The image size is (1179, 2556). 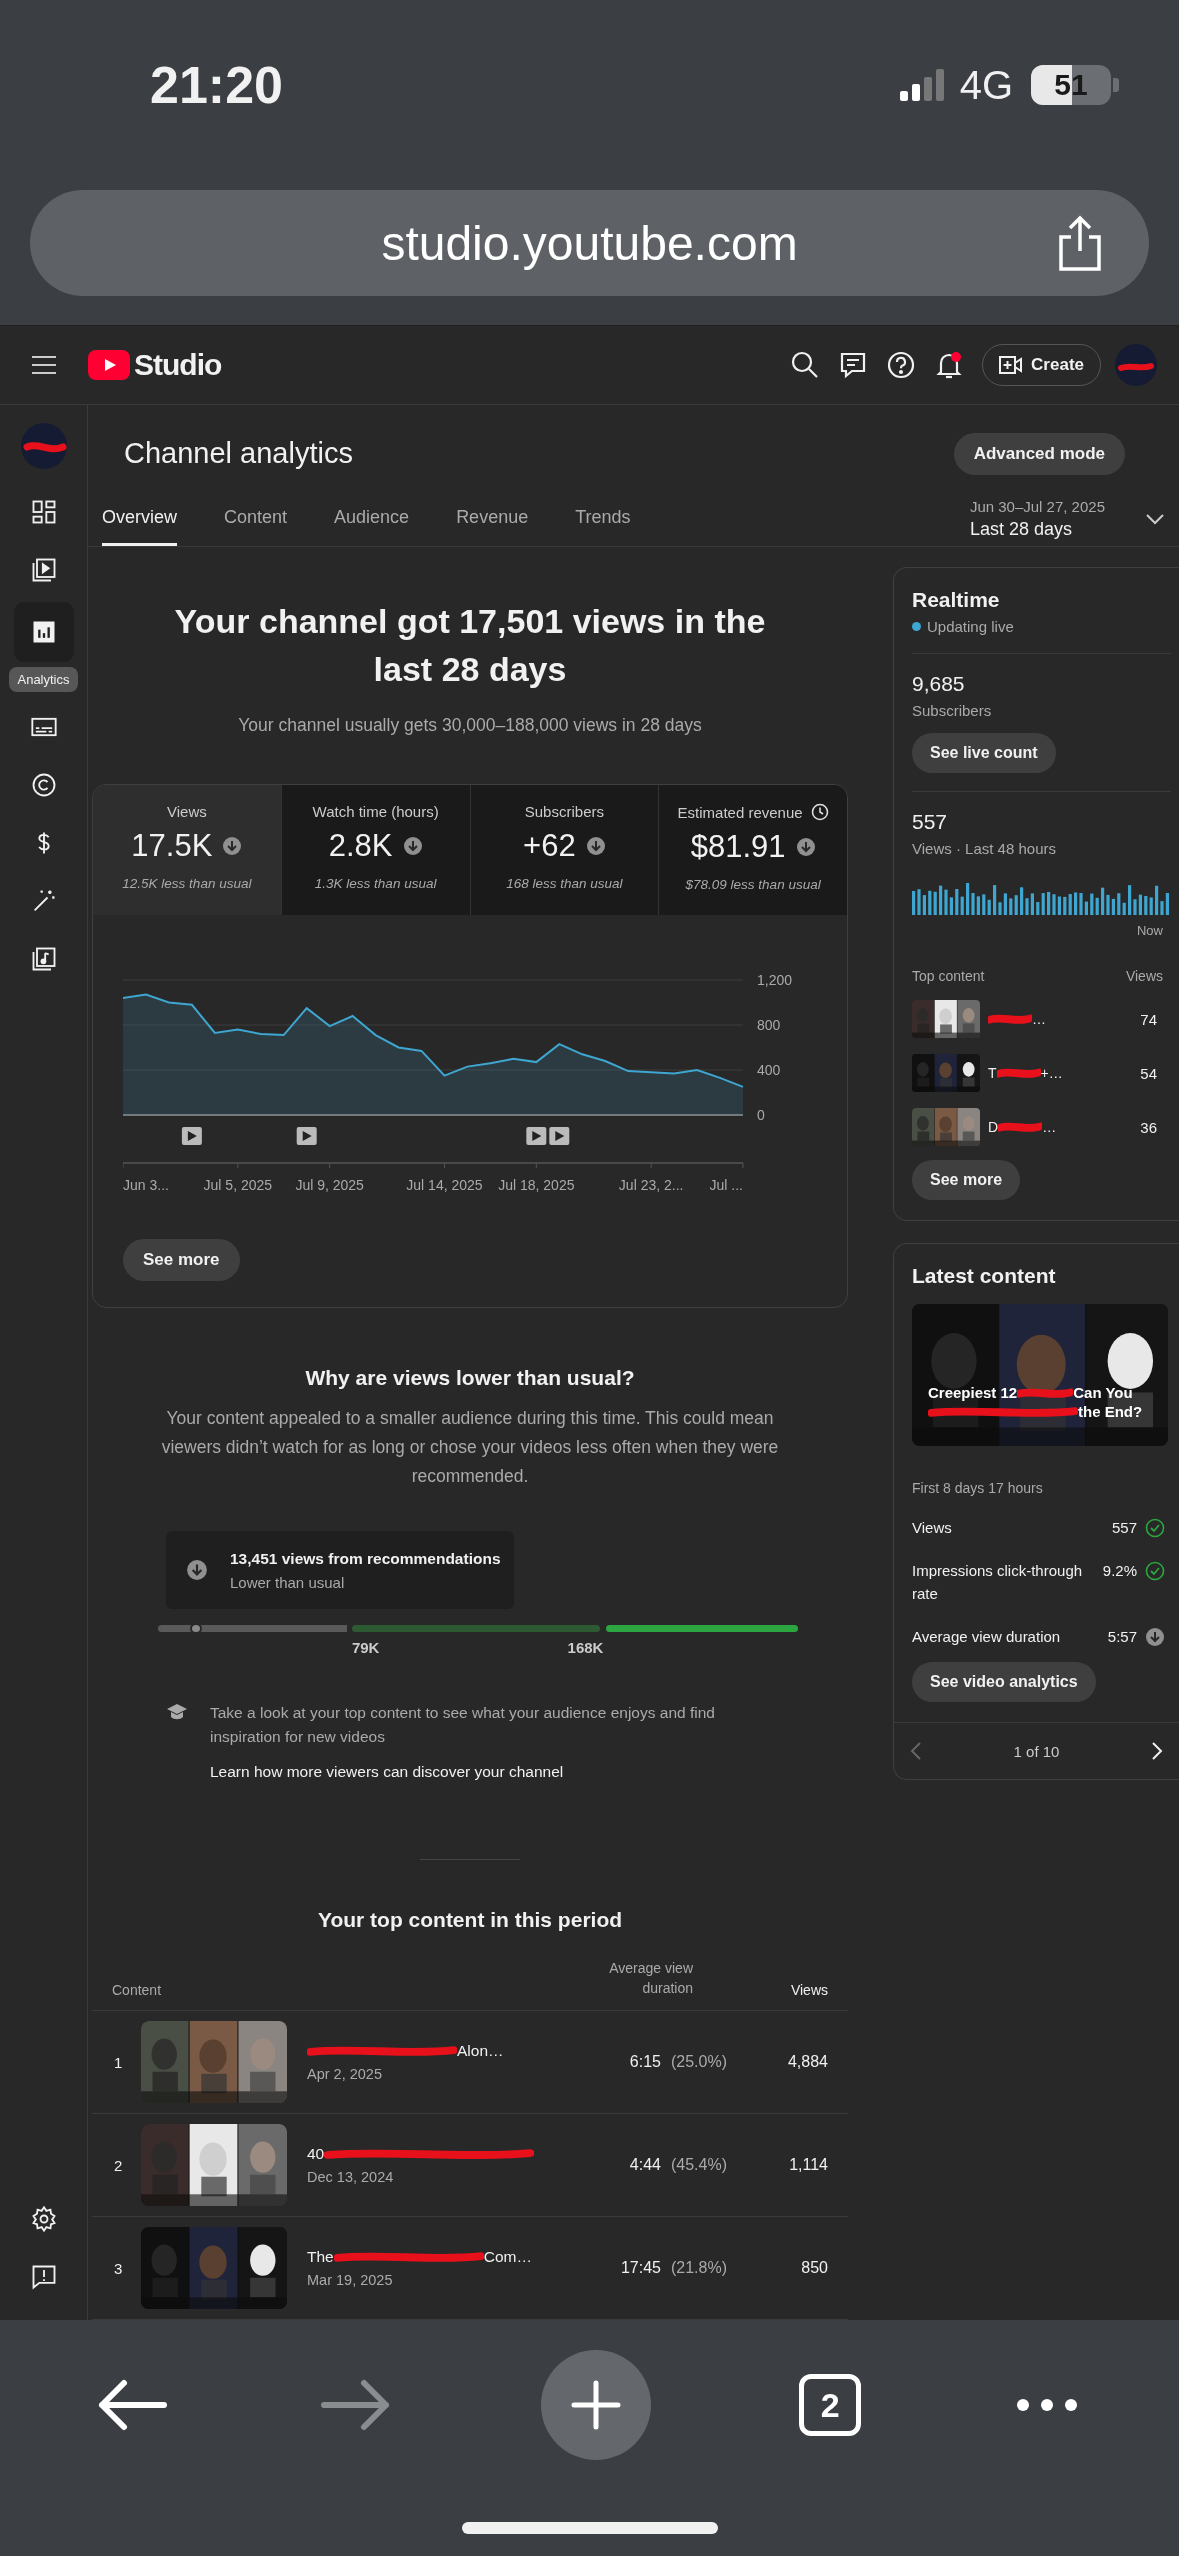 I want to click on column-header: Content, so click(x=137, y=1990).